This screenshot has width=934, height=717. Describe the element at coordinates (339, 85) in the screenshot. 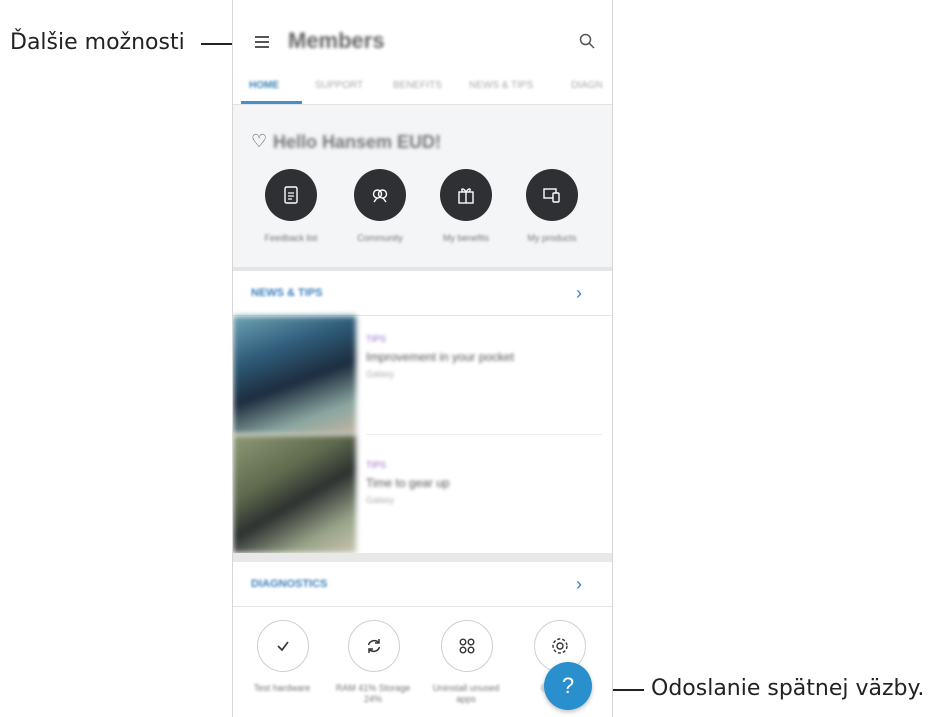

I see `tab-support: SUPPORT` at that location.